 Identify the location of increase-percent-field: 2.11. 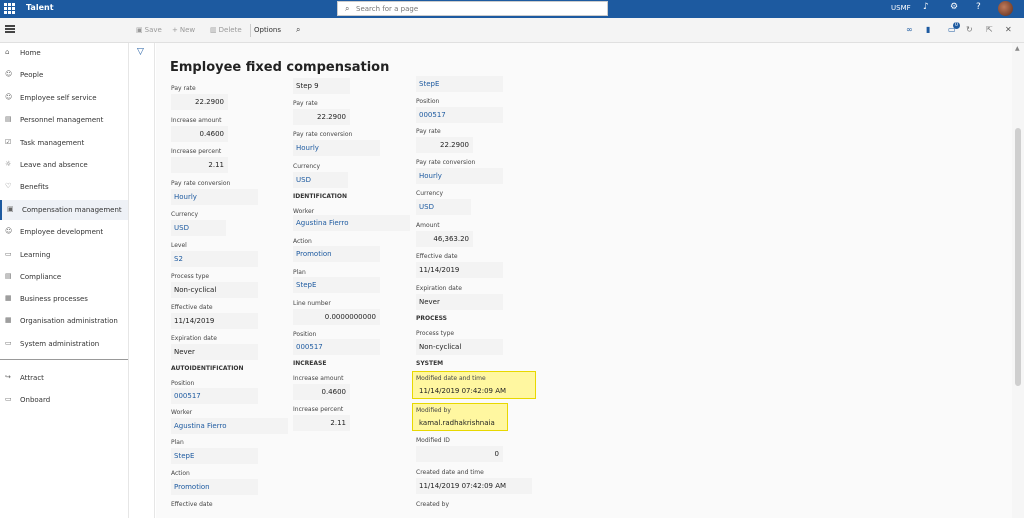
(199, 165).